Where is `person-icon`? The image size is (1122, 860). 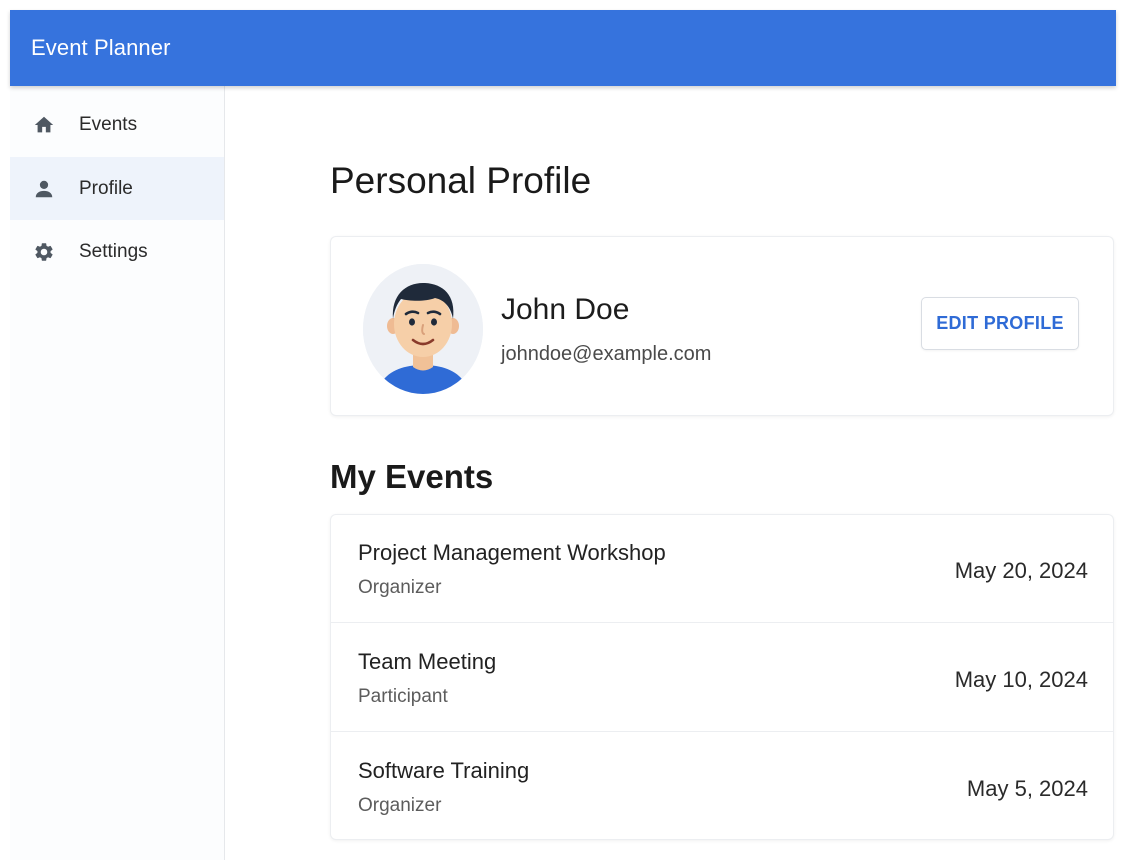 person-icon is located at coordinates (44, 189).